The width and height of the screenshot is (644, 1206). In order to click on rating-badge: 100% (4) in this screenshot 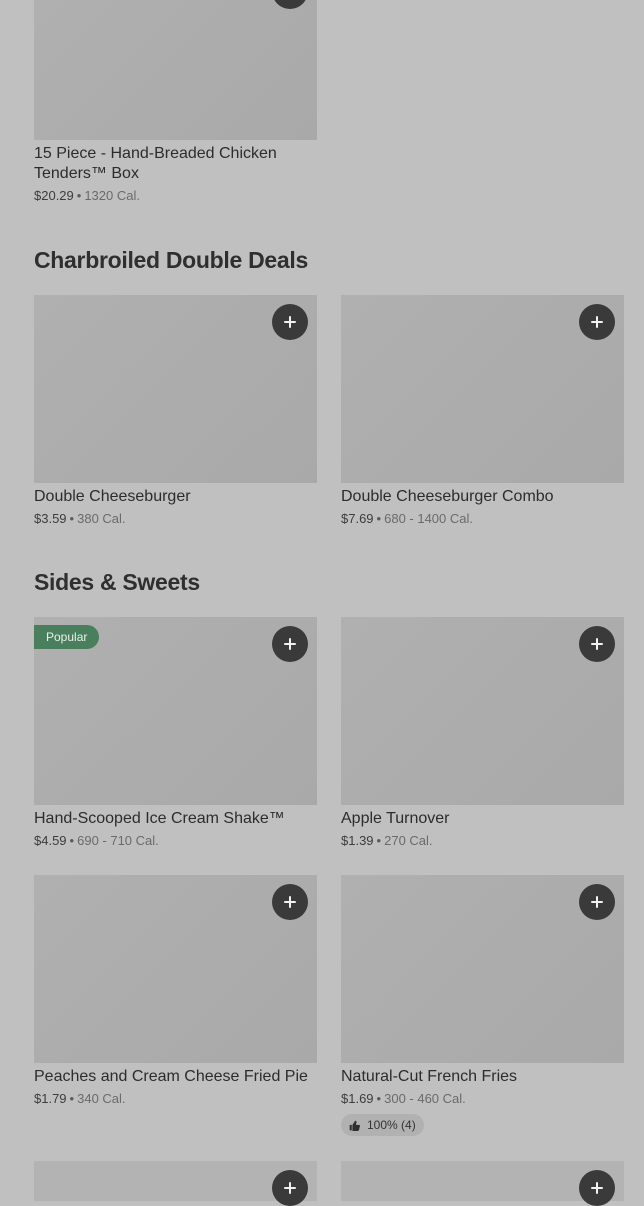, I will do `click(382, 1125)`.